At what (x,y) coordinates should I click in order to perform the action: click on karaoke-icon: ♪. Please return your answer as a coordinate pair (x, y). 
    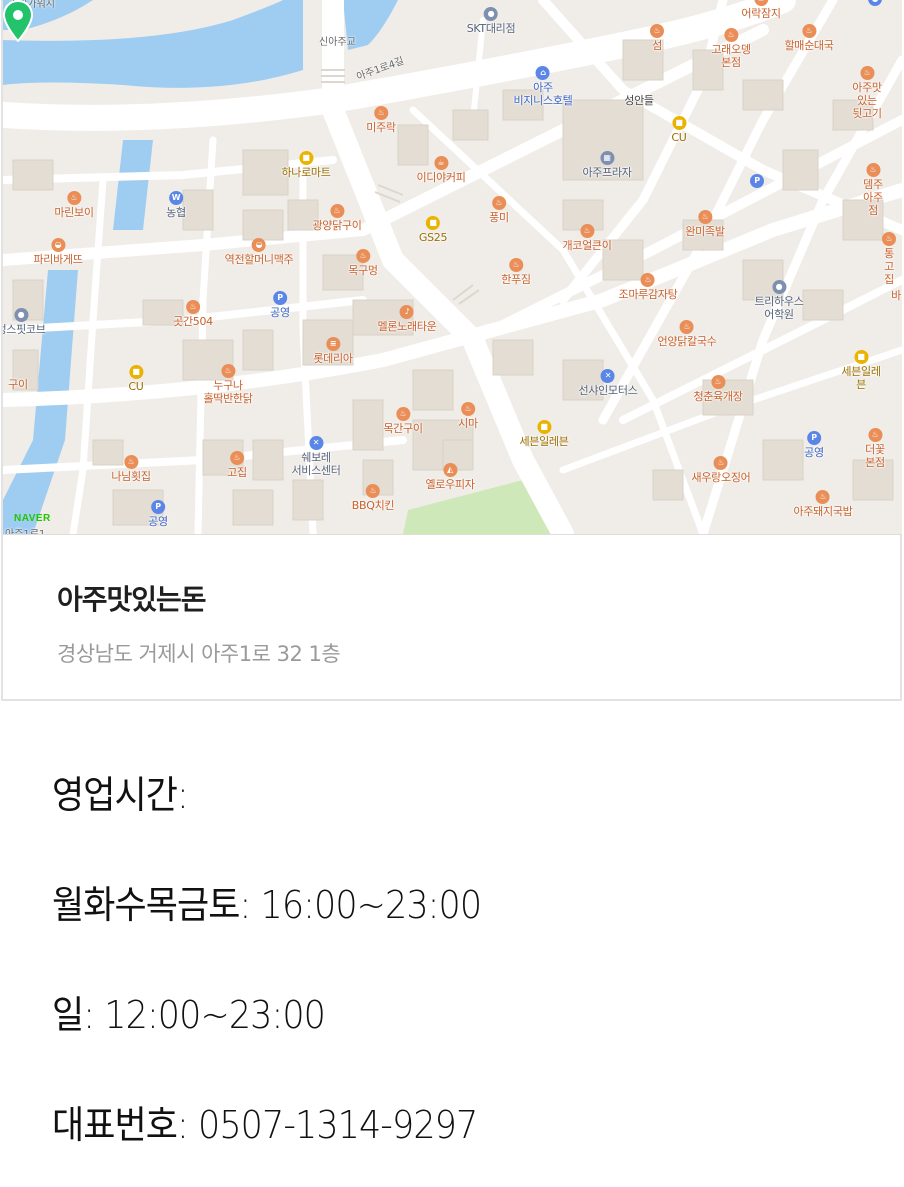
    Looking at the image, I should click on (406, 312).